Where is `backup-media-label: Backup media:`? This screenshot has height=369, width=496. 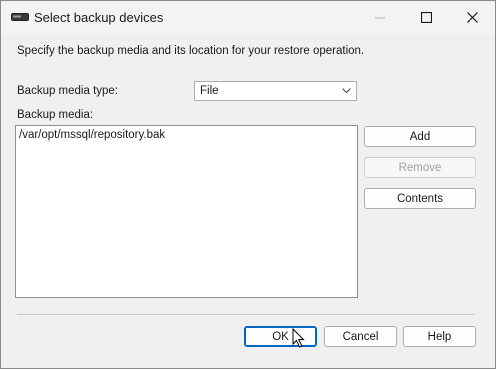
backup-media-label: Backup media: is located at coordinates (55, 115).